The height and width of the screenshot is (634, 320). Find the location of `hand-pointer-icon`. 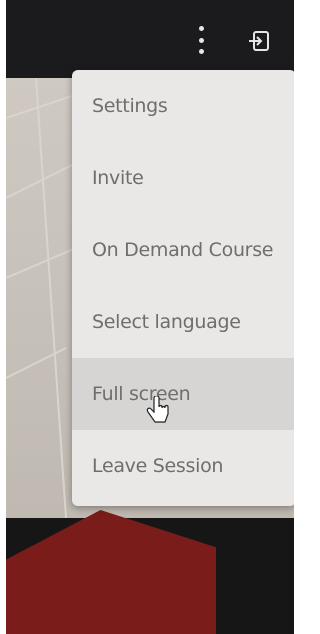

hand-pointer-icon is located at coordinates (157, 409).